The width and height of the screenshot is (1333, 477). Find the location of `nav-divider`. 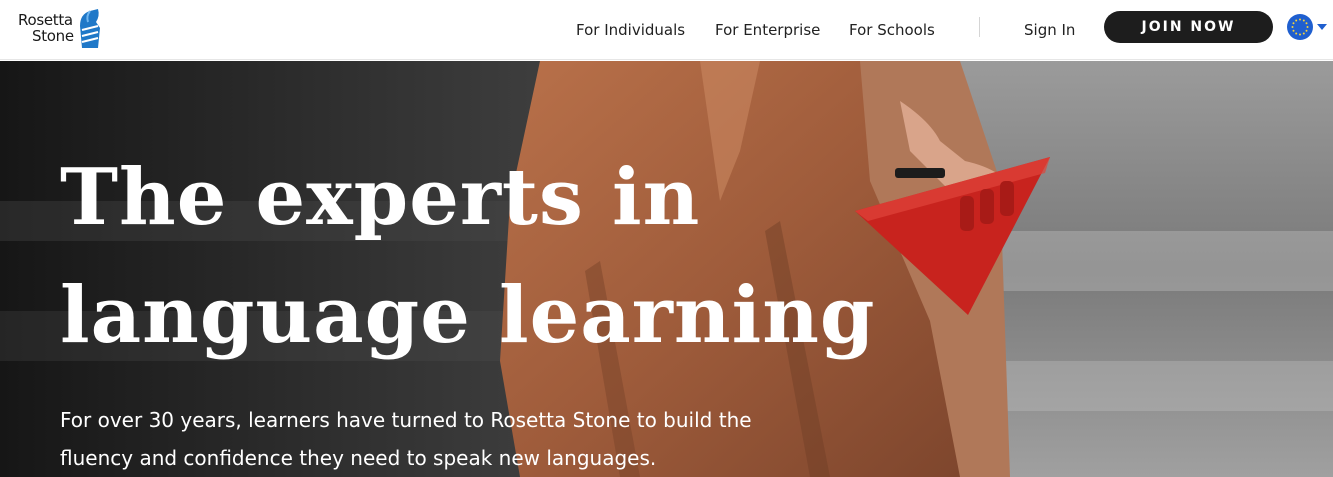

nav-divider is located at coordinates (979, 27).